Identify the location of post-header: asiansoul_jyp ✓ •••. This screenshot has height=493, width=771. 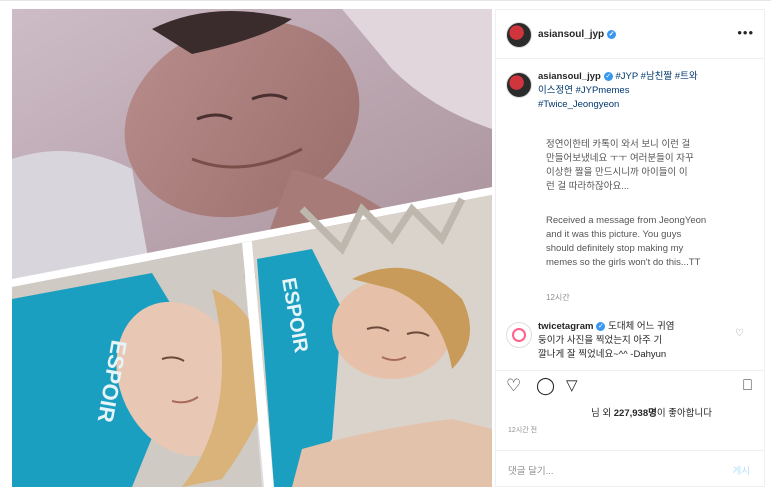
(630, 34).